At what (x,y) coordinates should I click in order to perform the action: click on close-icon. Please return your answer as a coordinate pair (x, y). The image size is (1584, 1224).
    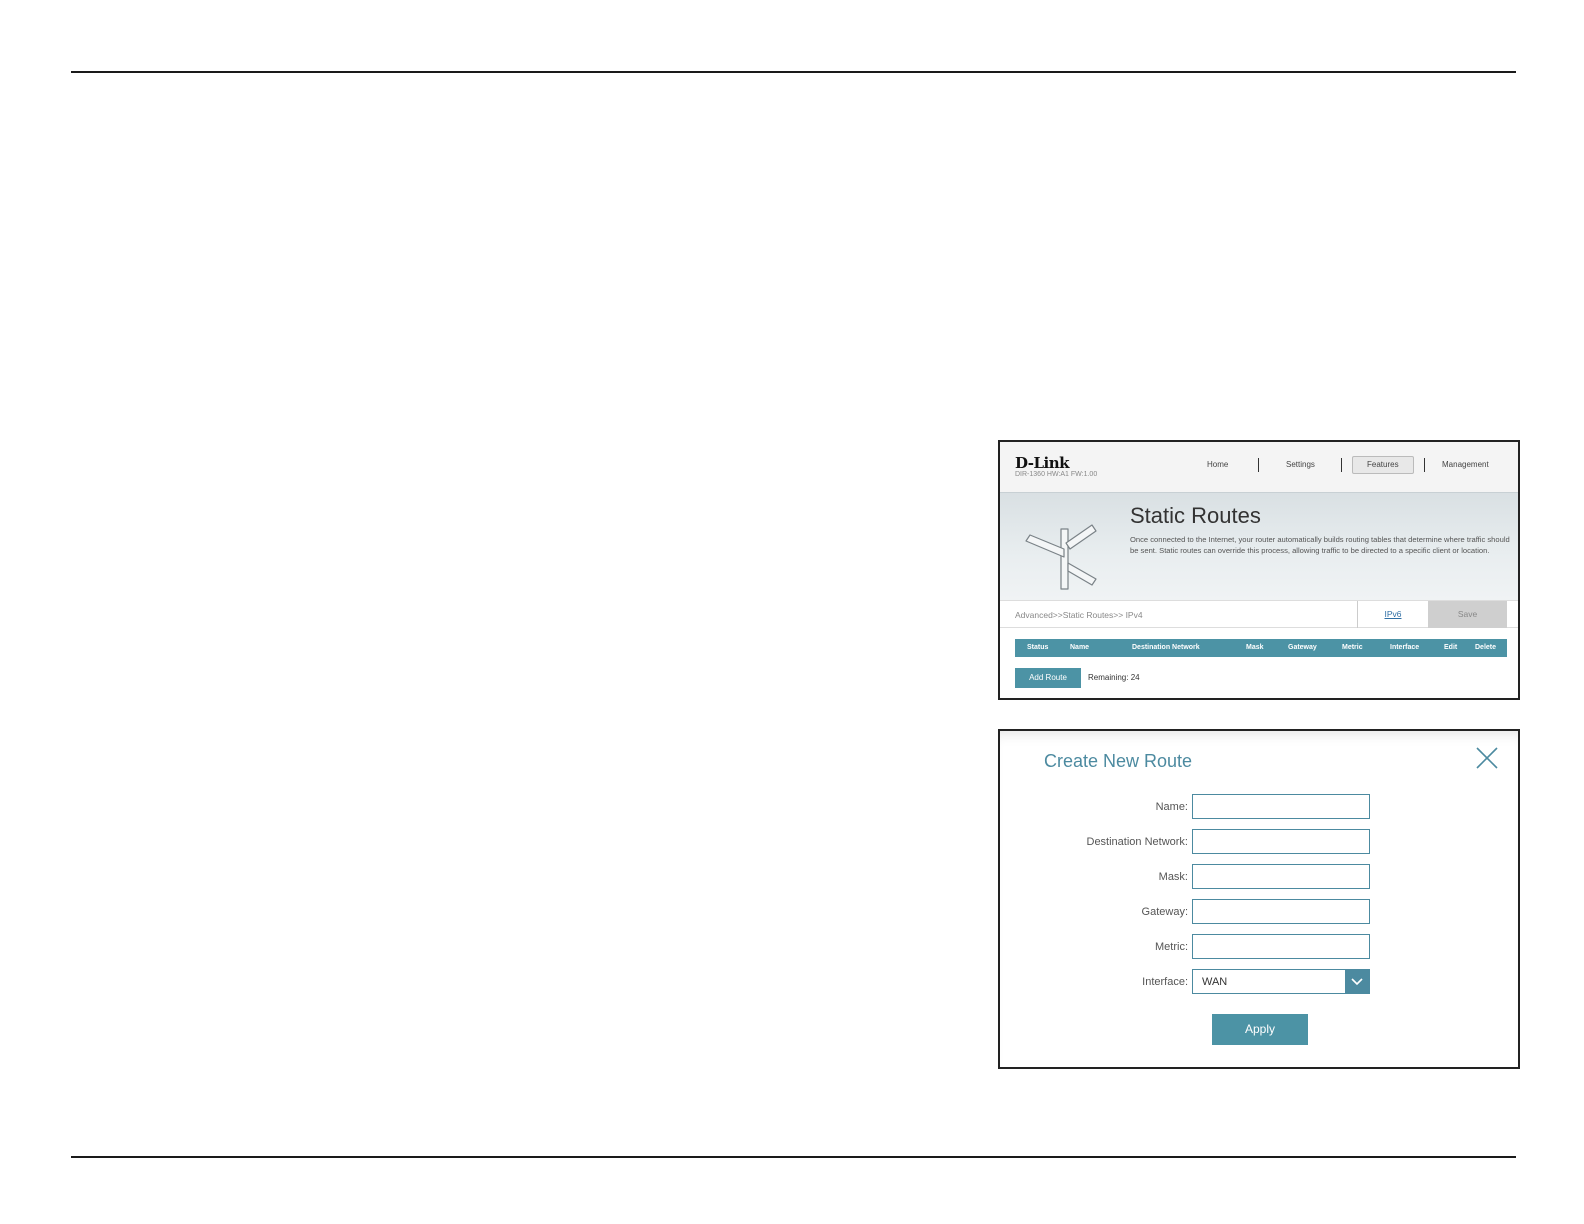
    Looking at the image, I should click on (1487, 758).